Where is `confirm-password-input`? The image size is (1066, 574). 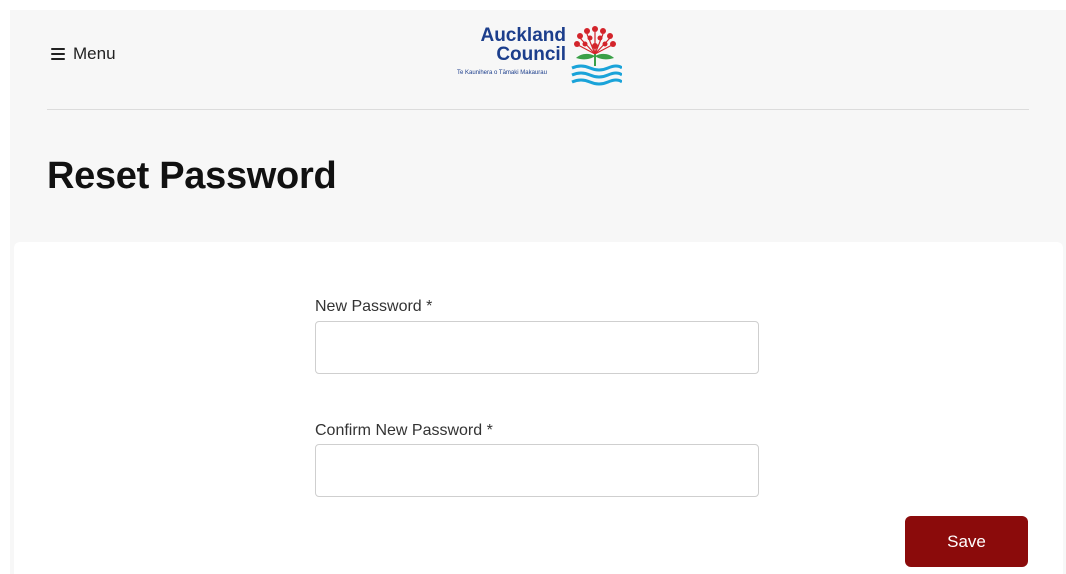
confirm-password-input is located at coordinates (537, 470).